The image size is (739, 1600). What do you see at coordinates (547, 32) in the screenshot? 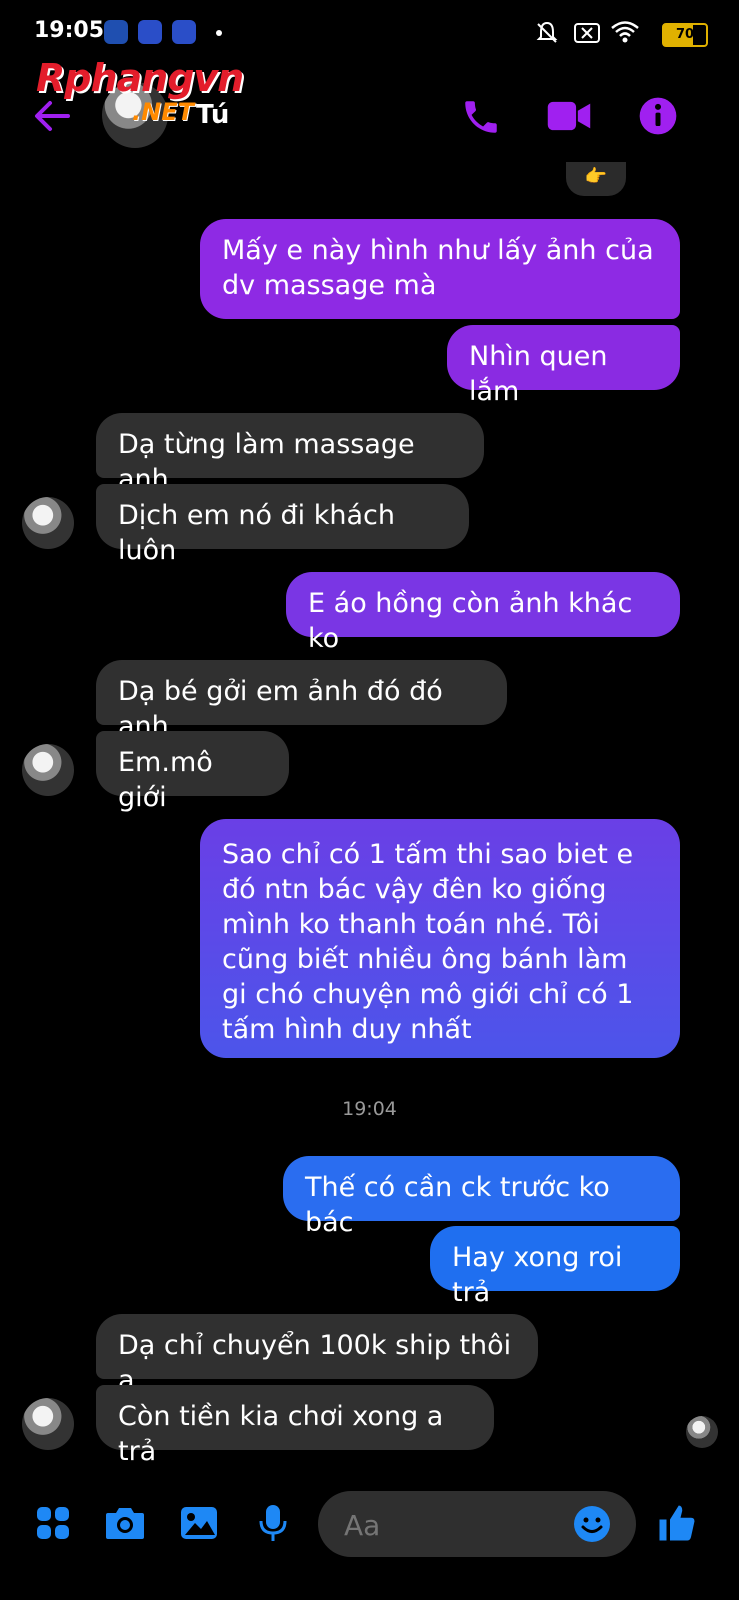
I see `mute-bell-icon` at bounding box center [547, 32].